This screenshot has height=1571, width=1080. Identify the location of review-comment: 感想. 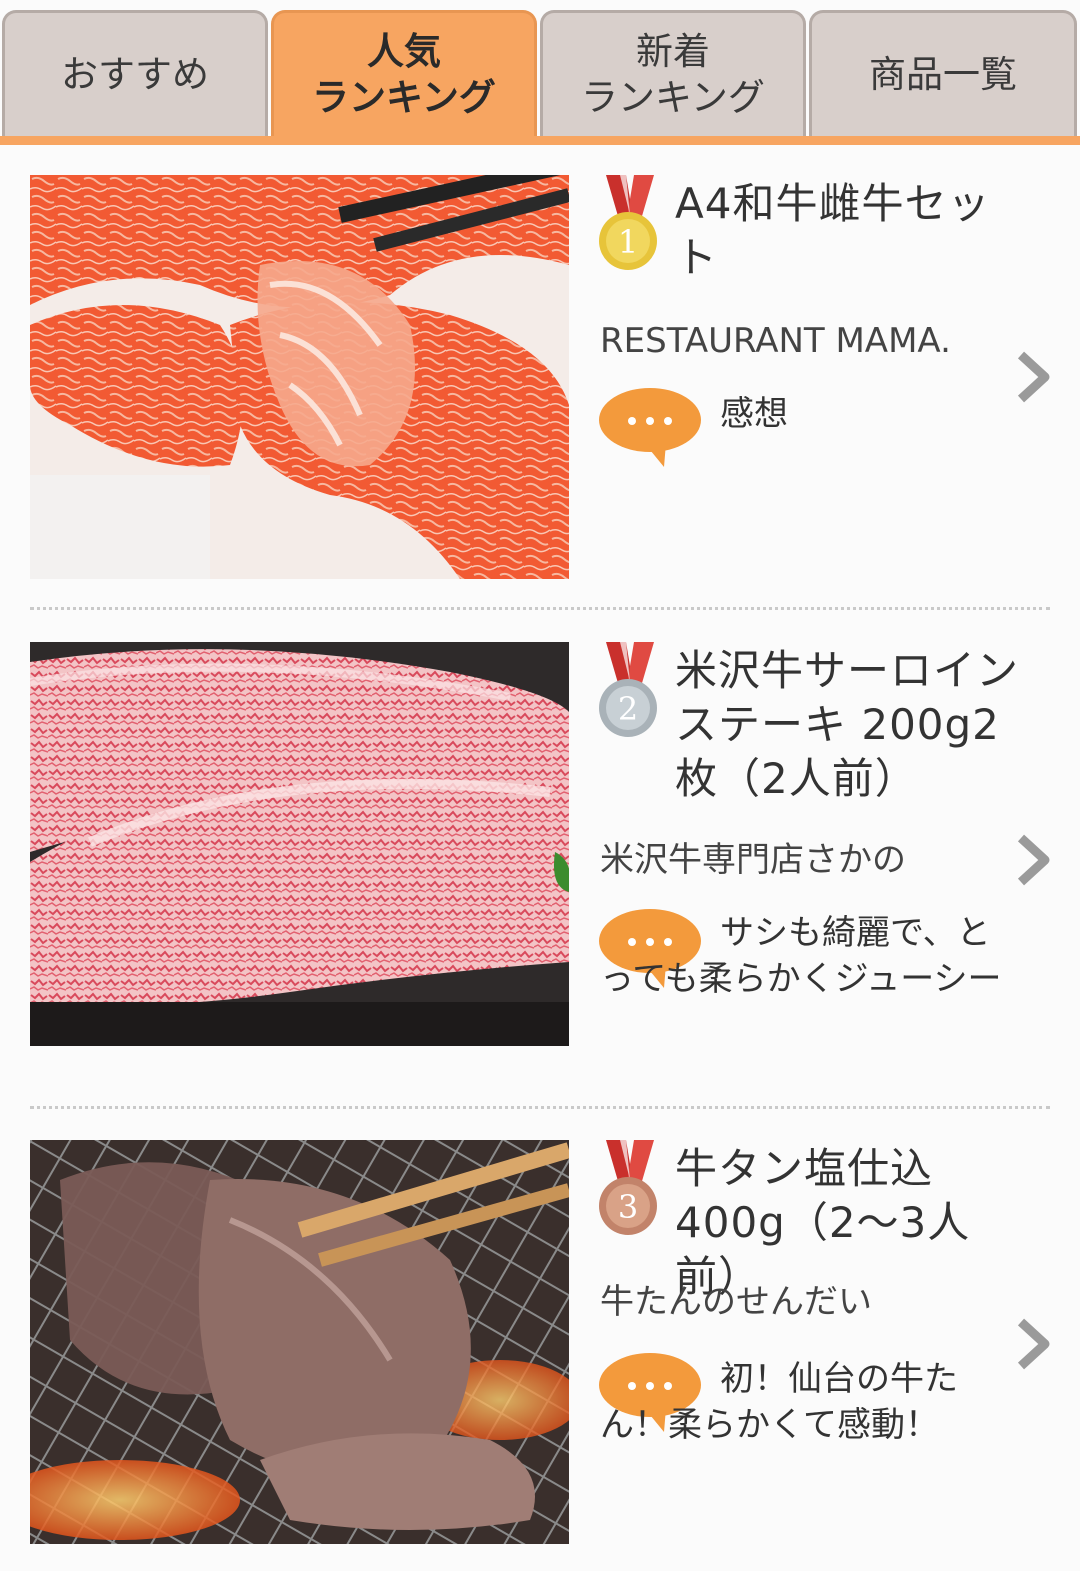
(754, 414).